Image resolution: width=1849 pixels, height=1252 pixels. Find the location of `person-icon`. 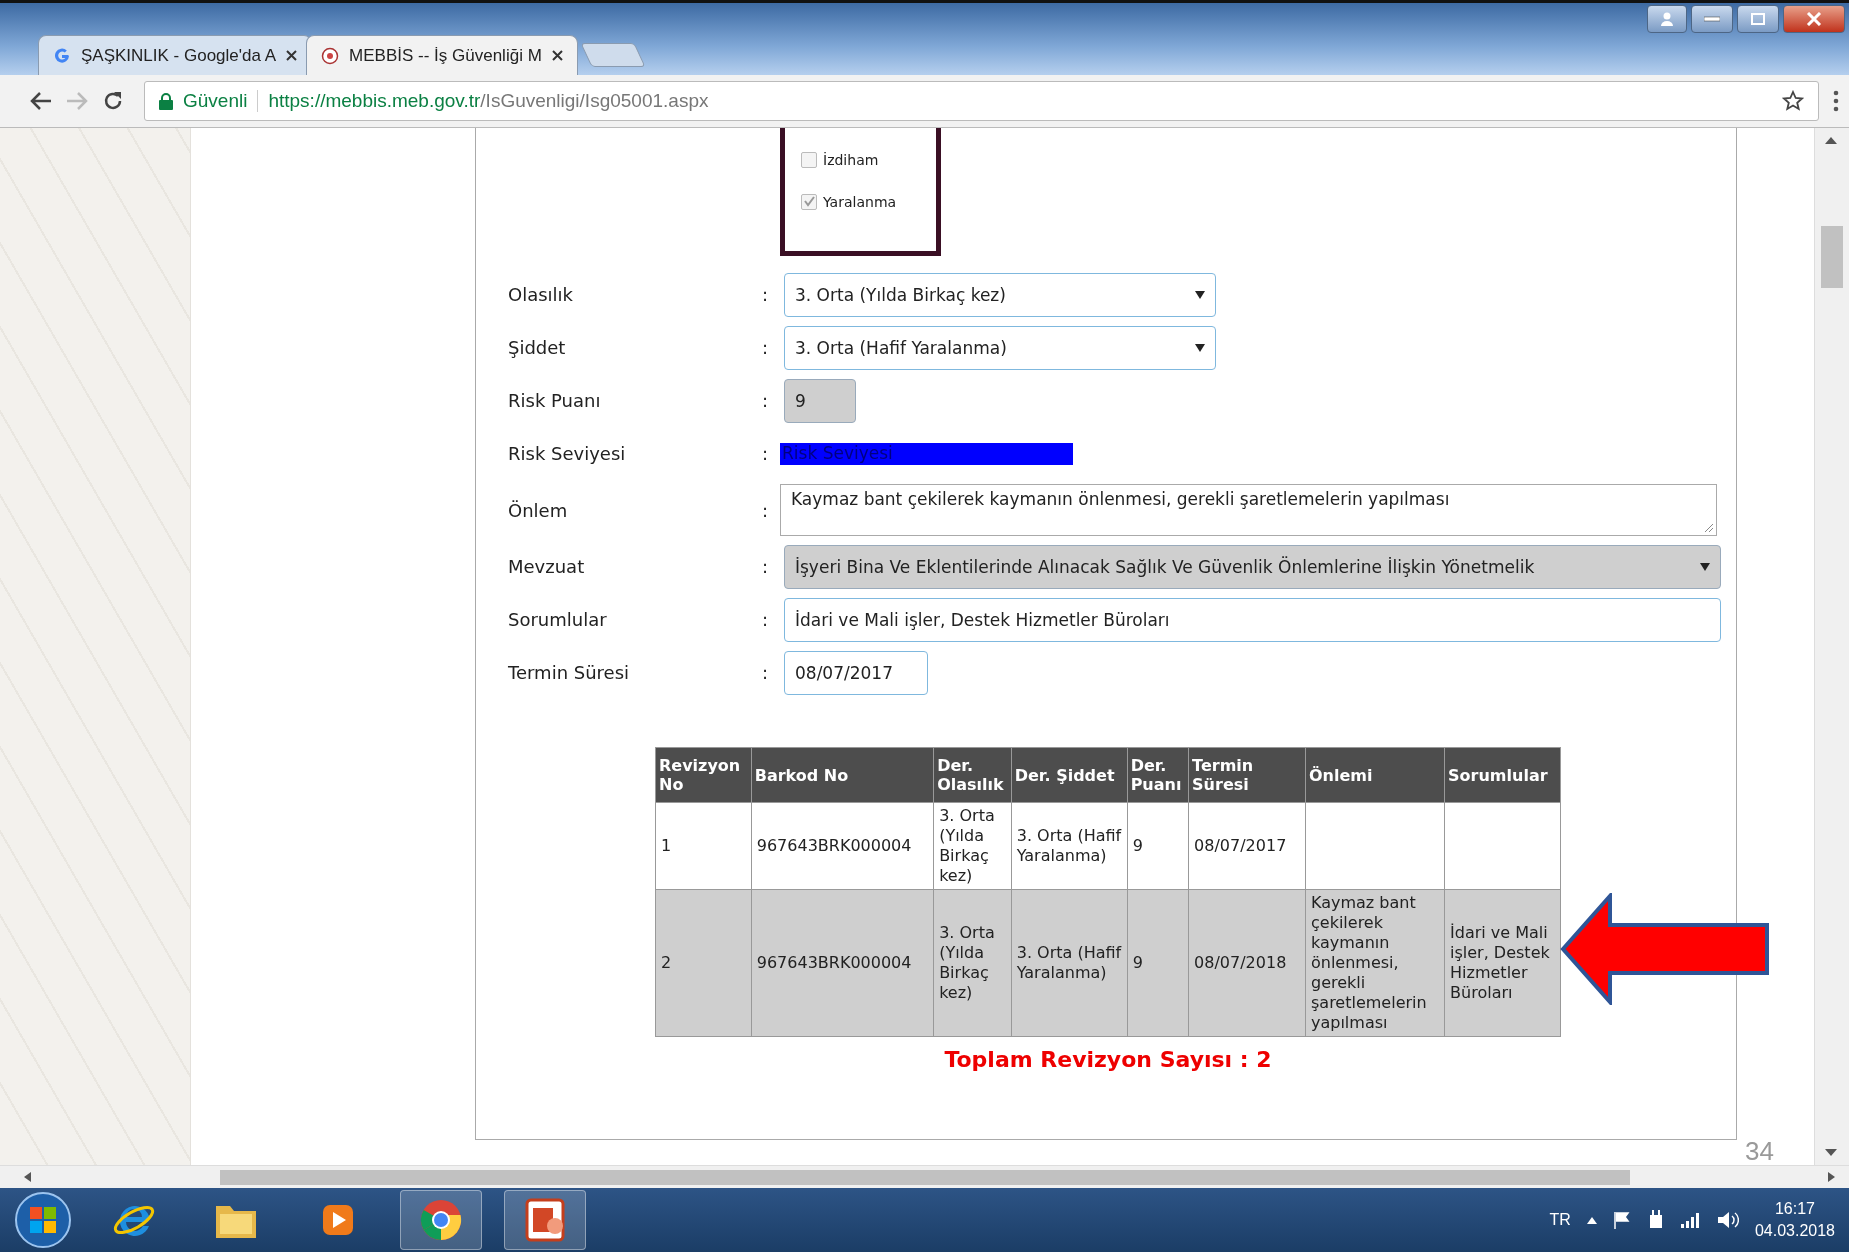

person-icon is located at coordinates (1667, 19).